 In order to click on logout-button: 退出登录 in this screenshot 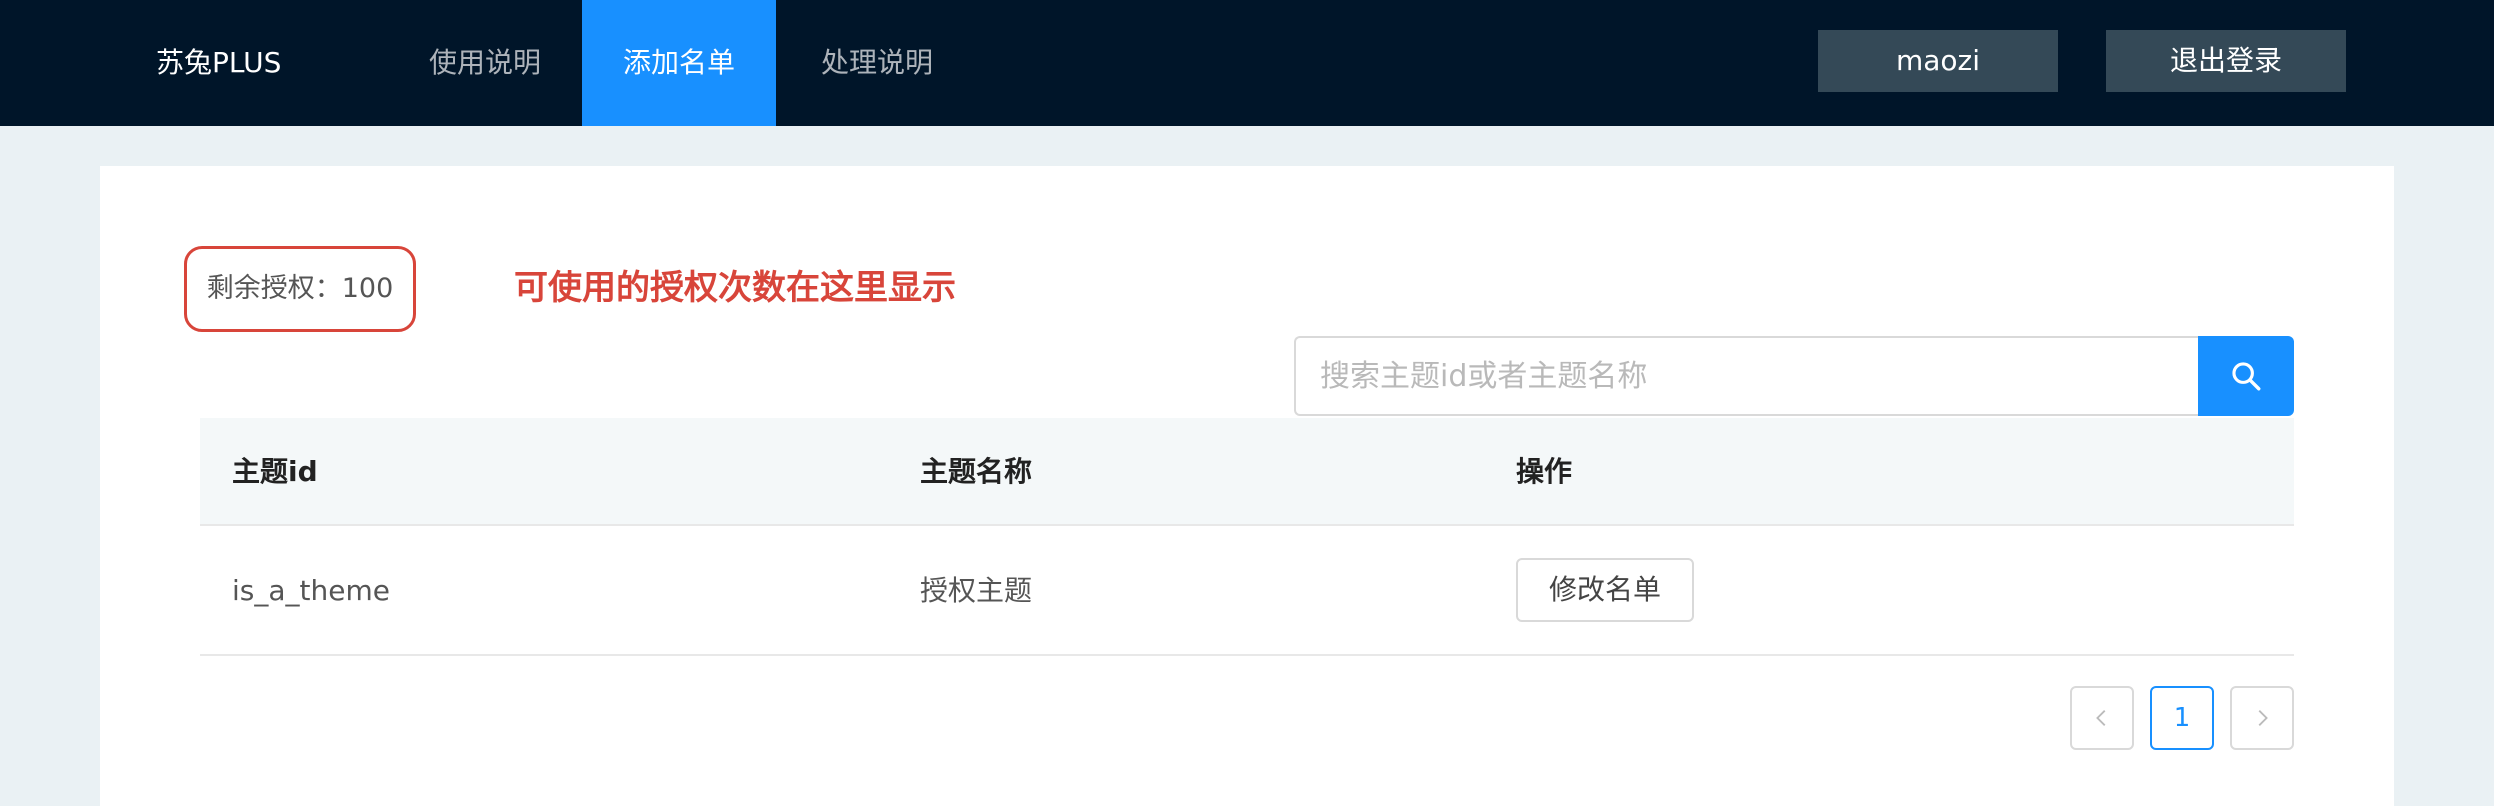, I will do `click(2226, 61)`.